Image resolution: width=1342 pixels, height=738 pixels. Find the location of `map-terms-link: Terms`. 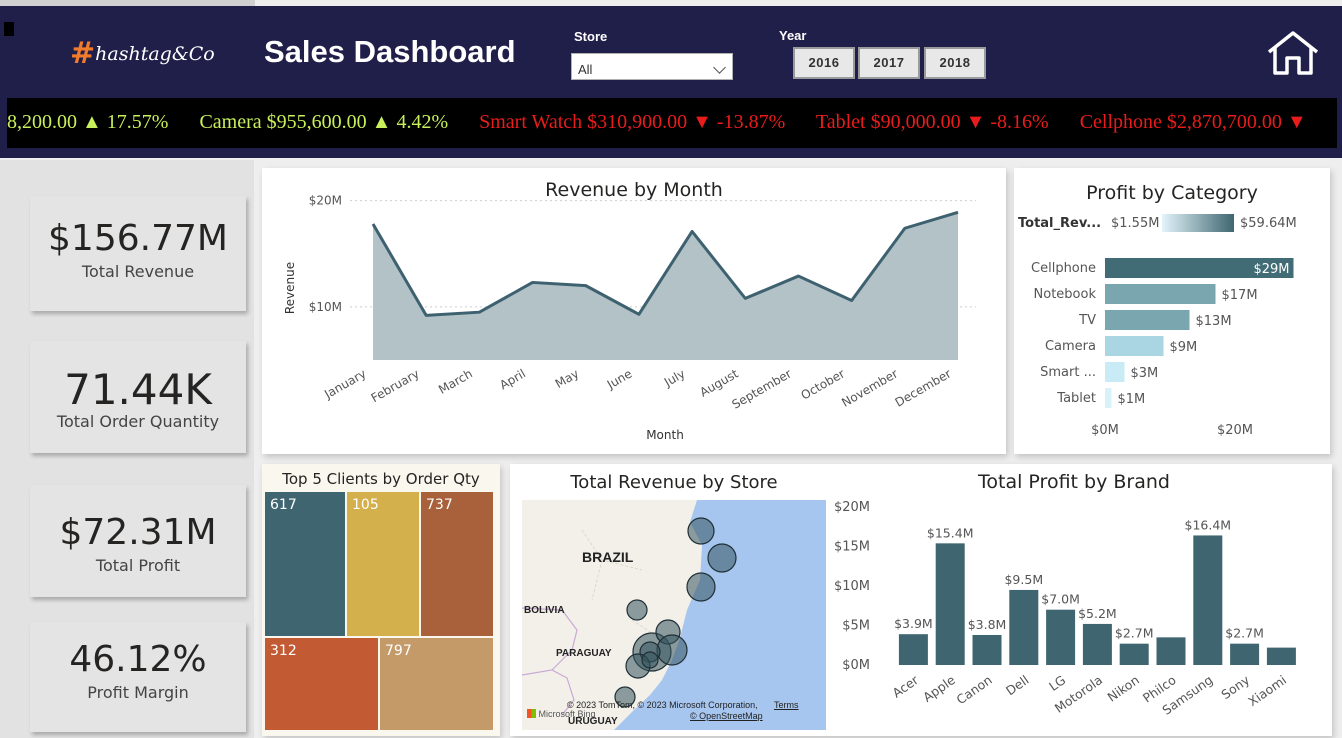

map-terms-link: Terms is located at coordinates (786, 705).